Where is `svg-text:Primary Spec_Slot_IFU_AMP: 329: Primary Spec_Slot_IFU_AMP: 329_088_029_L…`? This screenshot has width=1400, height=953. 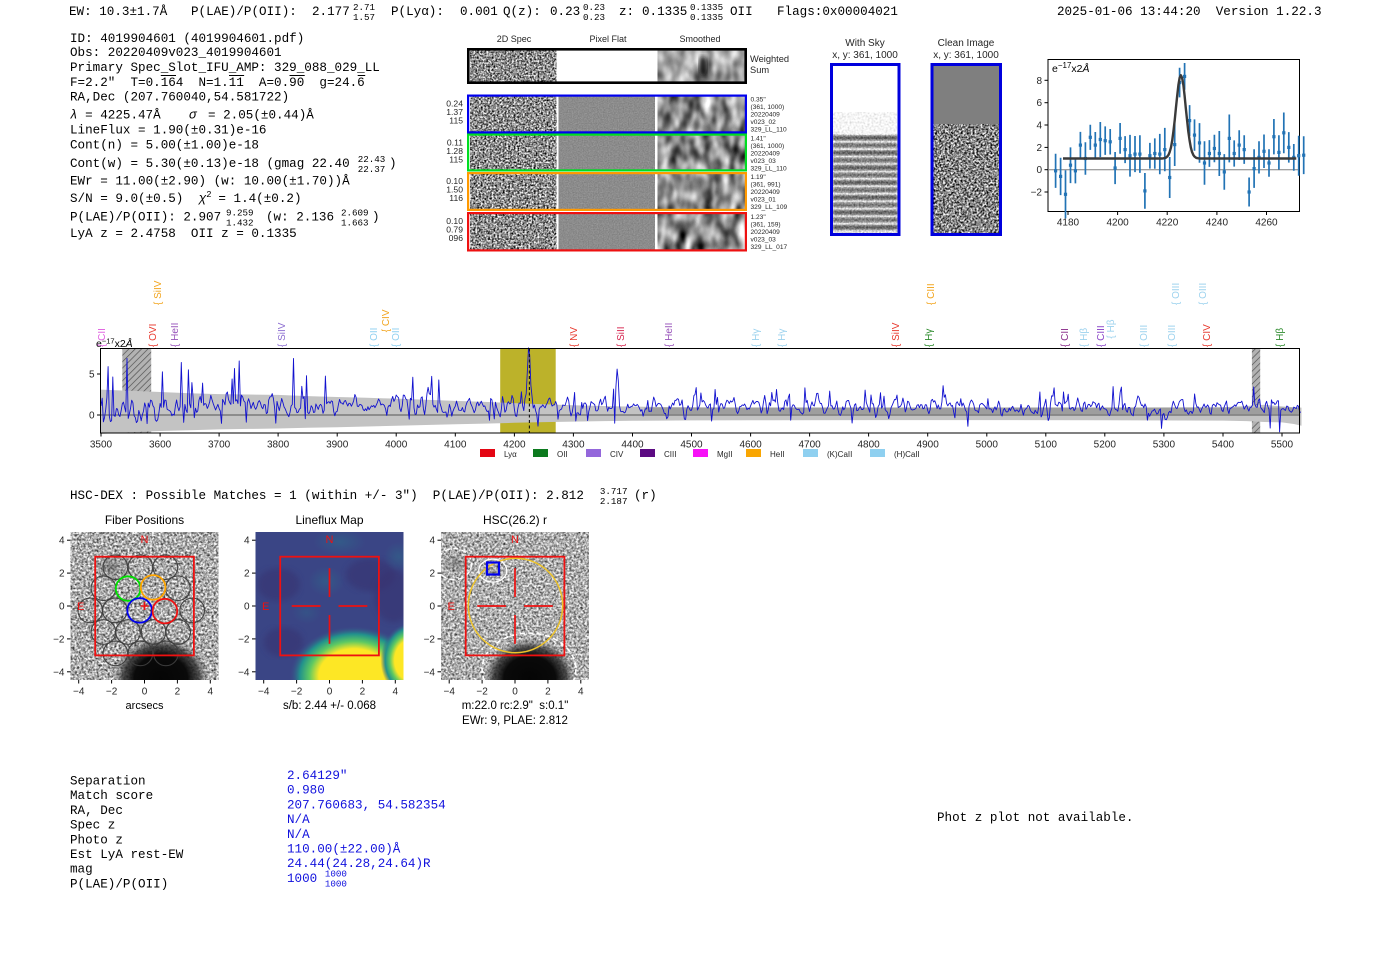 svg-text:Primary Spec_Slot_IFU_AMP: 329: Primary Spec_Slot_IFU_AMP: 329_088_029_L… is located at coordinates (225, 68).